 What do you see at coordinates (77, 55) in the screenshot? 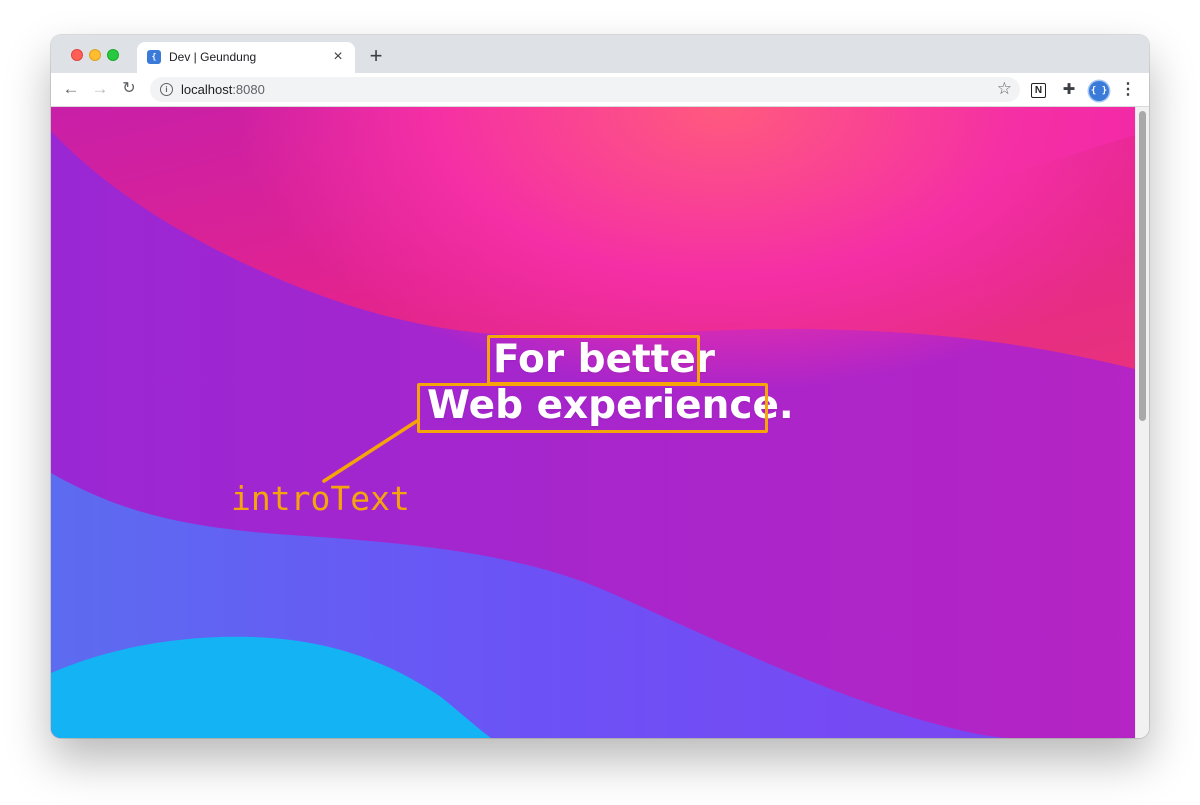
I see `close-window-button` at bounding box center [77, 55].